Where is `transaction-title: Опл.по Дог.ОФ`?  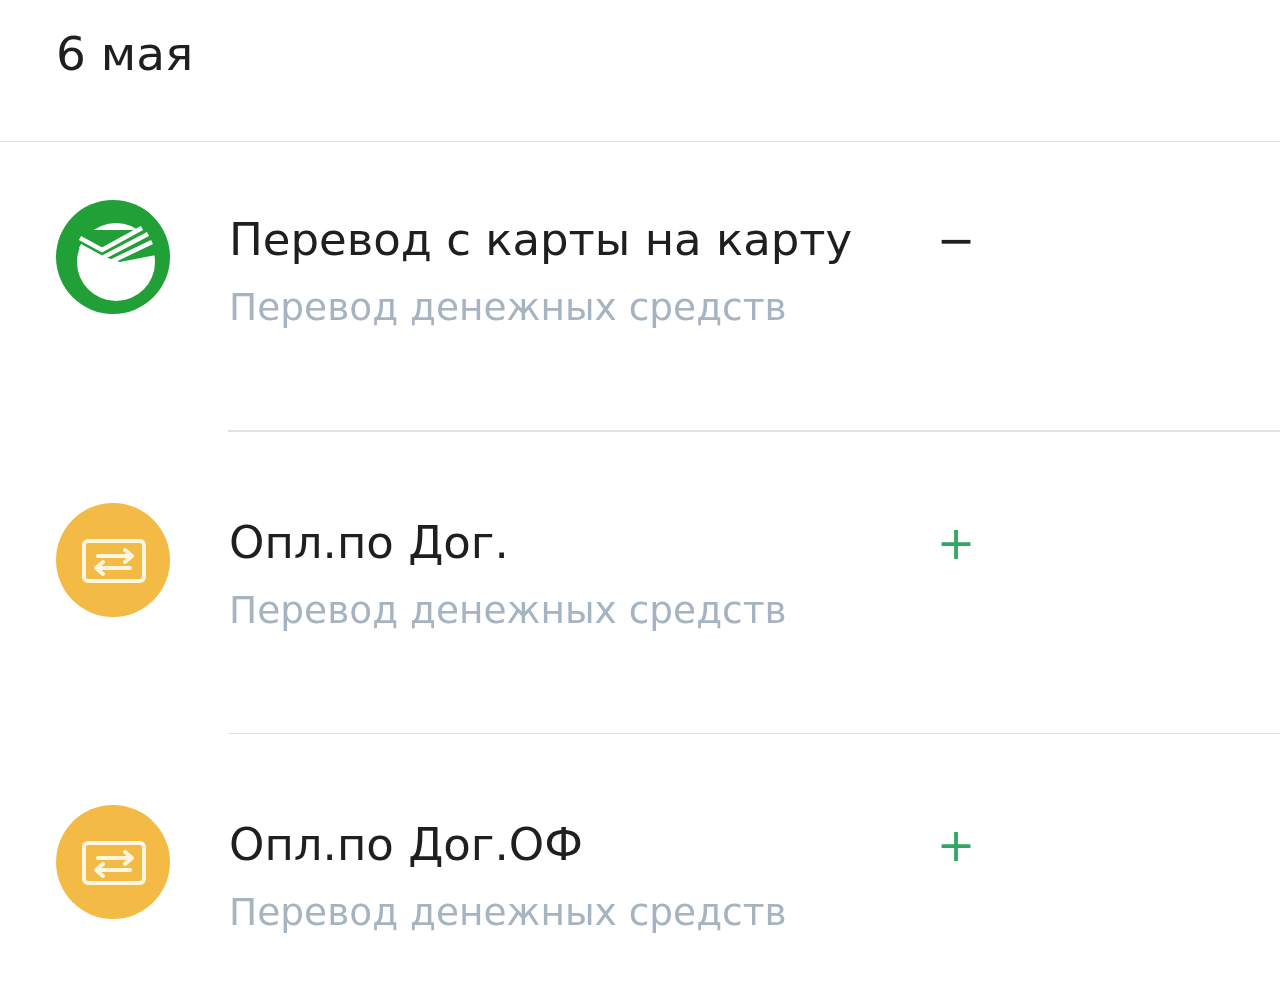 transaction-title: Опл.по Дог.ОФ is located at coordinates (406, 845).